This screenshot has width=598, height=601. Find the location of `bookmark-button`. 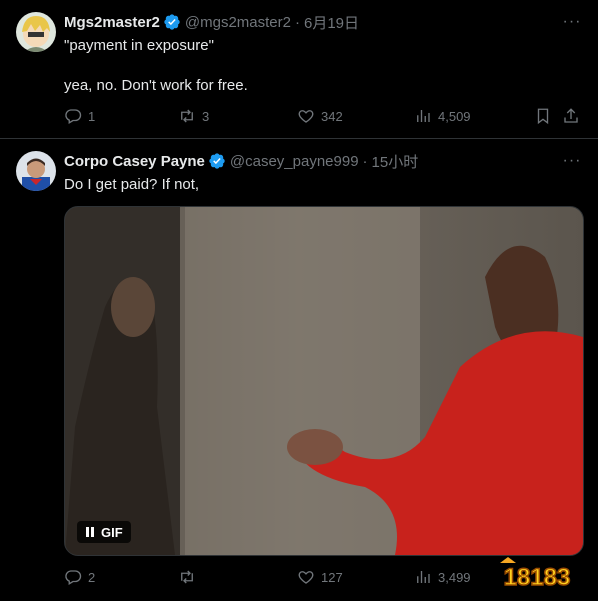

bookmark-button is located at coordinates (543, 116).